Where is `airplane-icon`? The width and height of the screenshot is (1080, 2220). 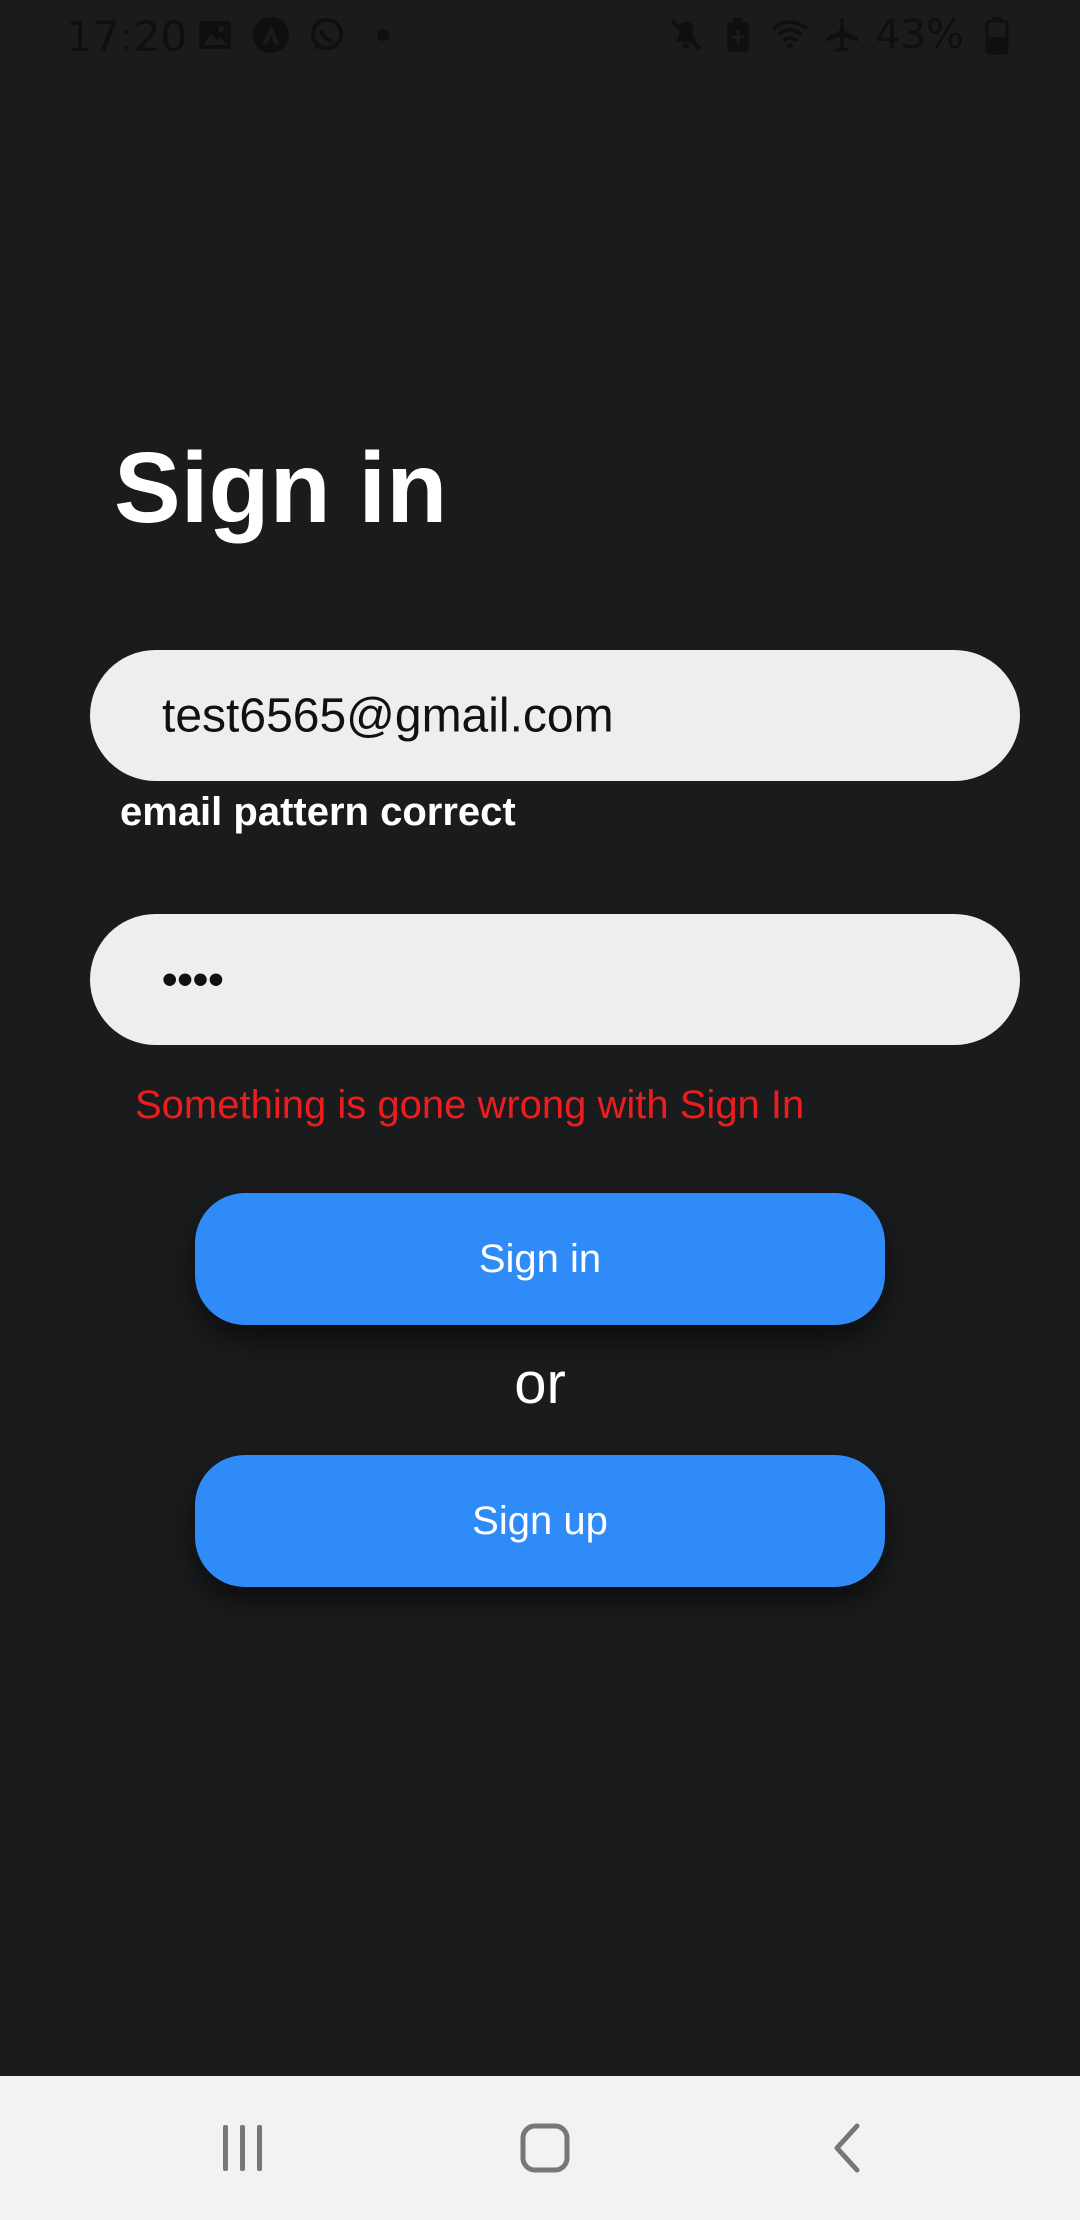 airplane-icon is located at coordinates (842, 35).